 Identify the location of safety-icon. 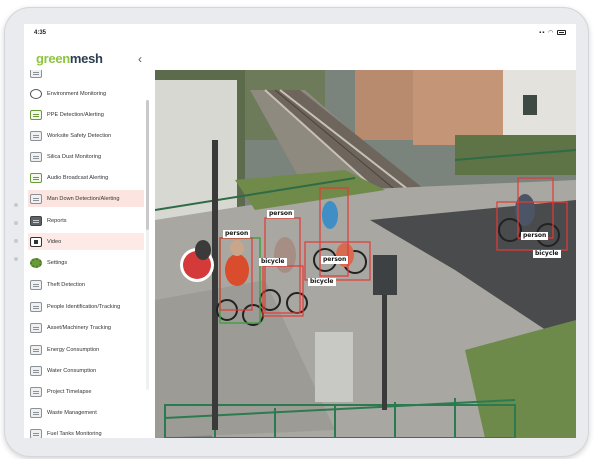
(36, 135).